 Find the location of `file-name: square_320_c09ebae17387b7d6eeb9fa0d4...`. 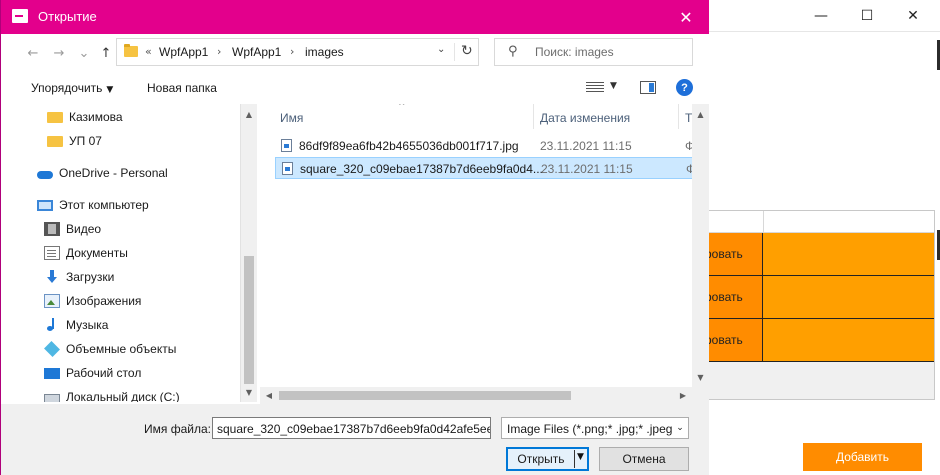

file-name: square_320_c09ebae17387b7d6eeb9fa0d4... is located at coordinates (421, 169).